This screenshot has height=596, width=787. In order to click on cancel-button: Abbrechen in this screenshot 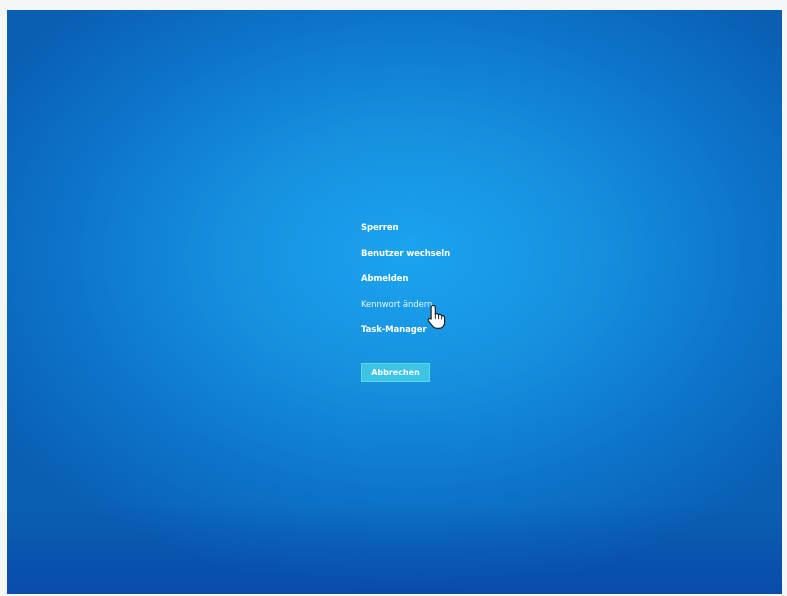, I will do `click(395, 372)`.